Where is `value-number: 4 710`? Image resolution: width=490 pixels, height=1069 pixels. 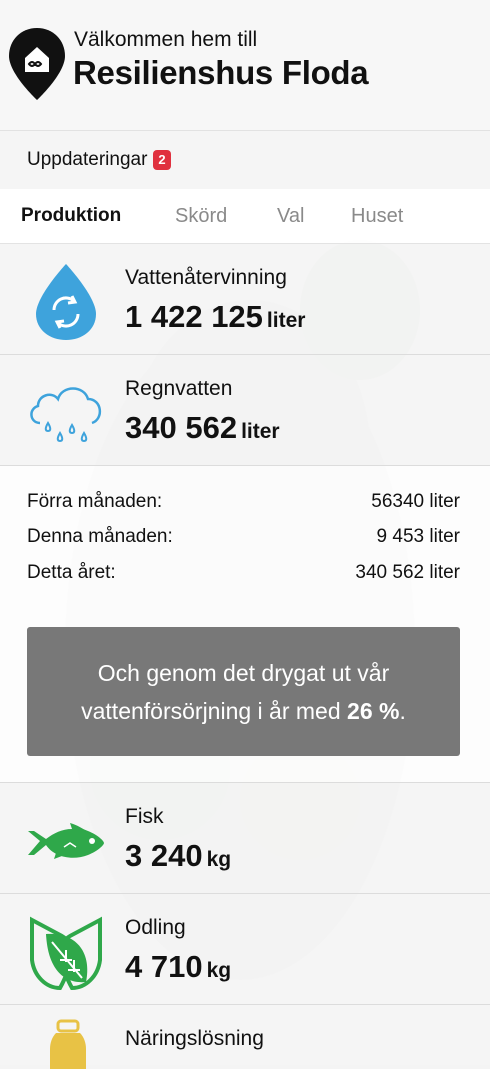
value-number: 4 710 is located at coordinates (164, 966).